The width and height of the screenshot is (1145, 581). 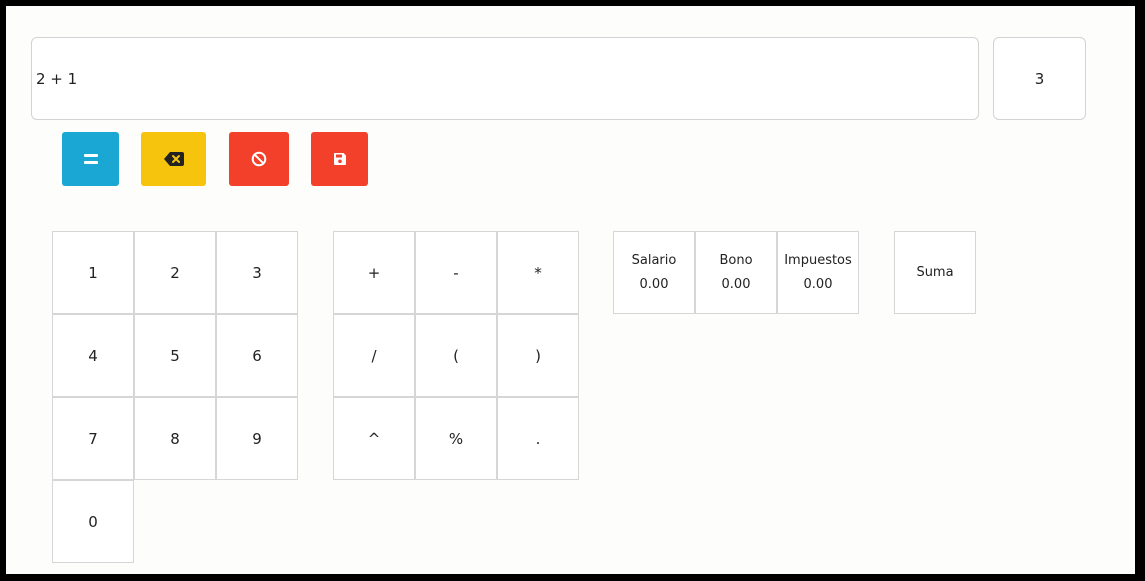 I want to click on operator-key-minus: -, so click(x=456, y=272).